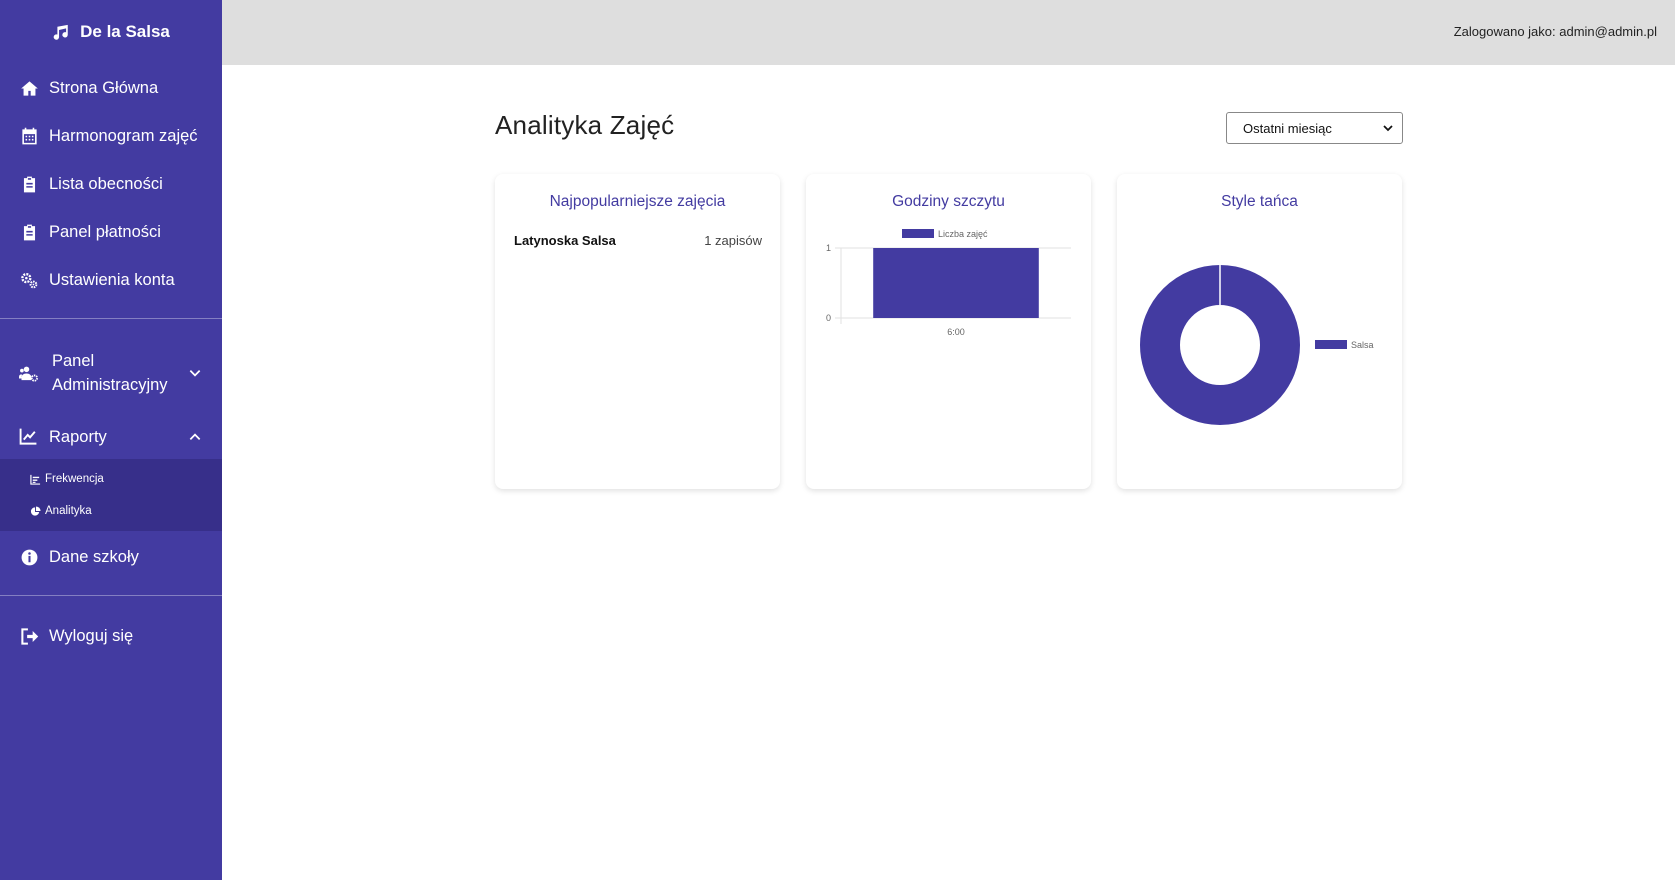 This screenshot has height=880, width=1675. I want to click on period-select: Ostatni miesiąc, so click(1314, 128).